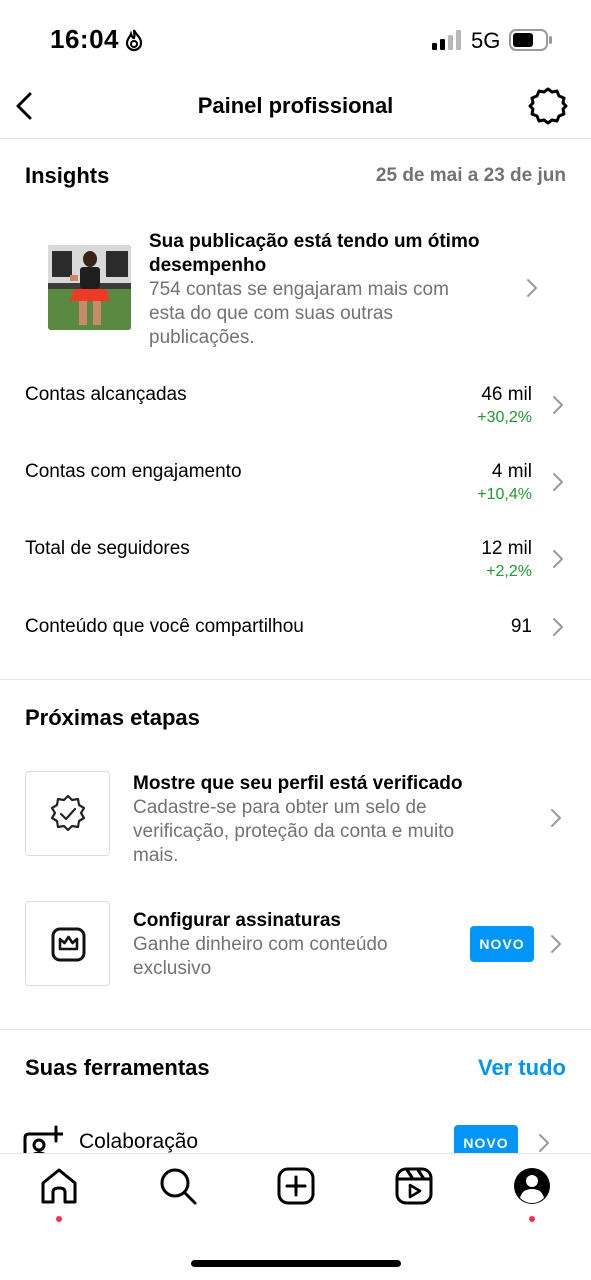  Describe the element at coordinates (178, 1186) in the screenshot. I see `search-icon` at that location.